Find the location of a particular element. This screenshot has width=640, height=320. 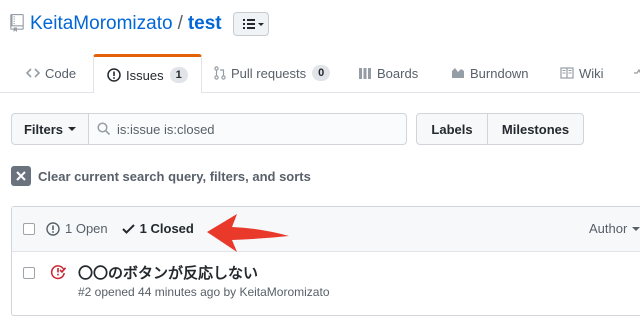

labels-button: Labels is located at coordinates (452, 129).